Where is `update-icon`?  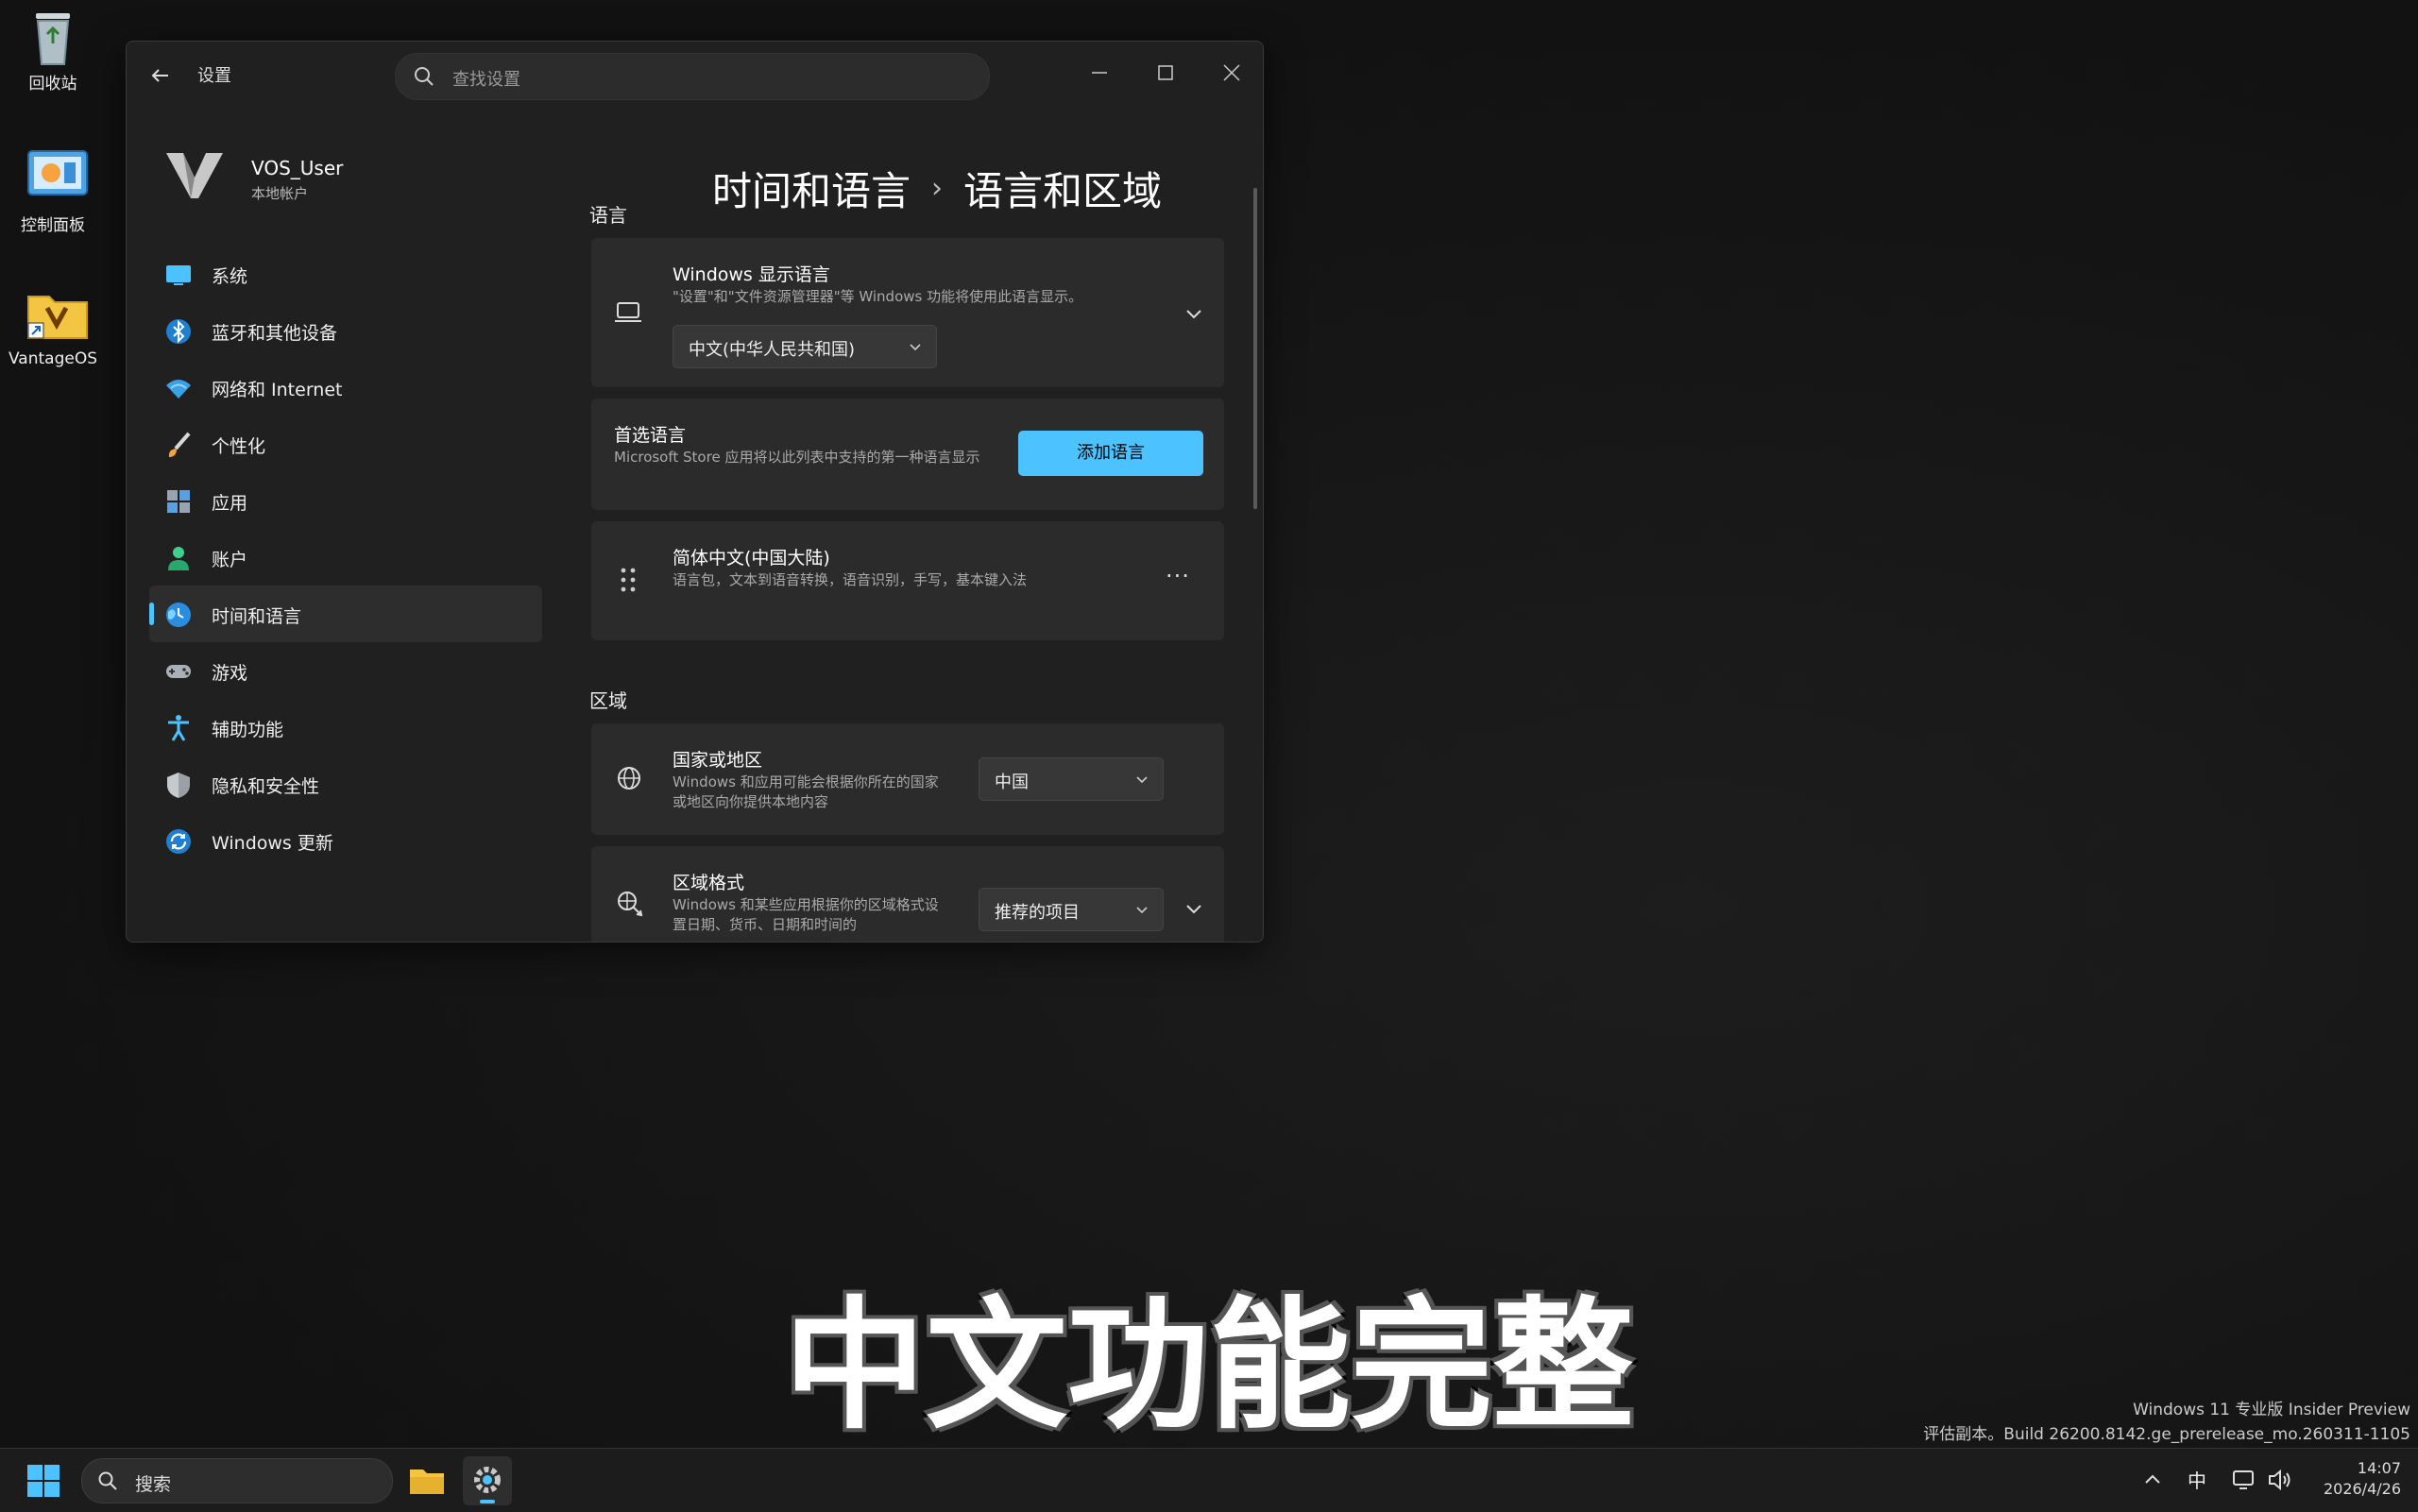
update-icon is located at coordinates (179, 841).